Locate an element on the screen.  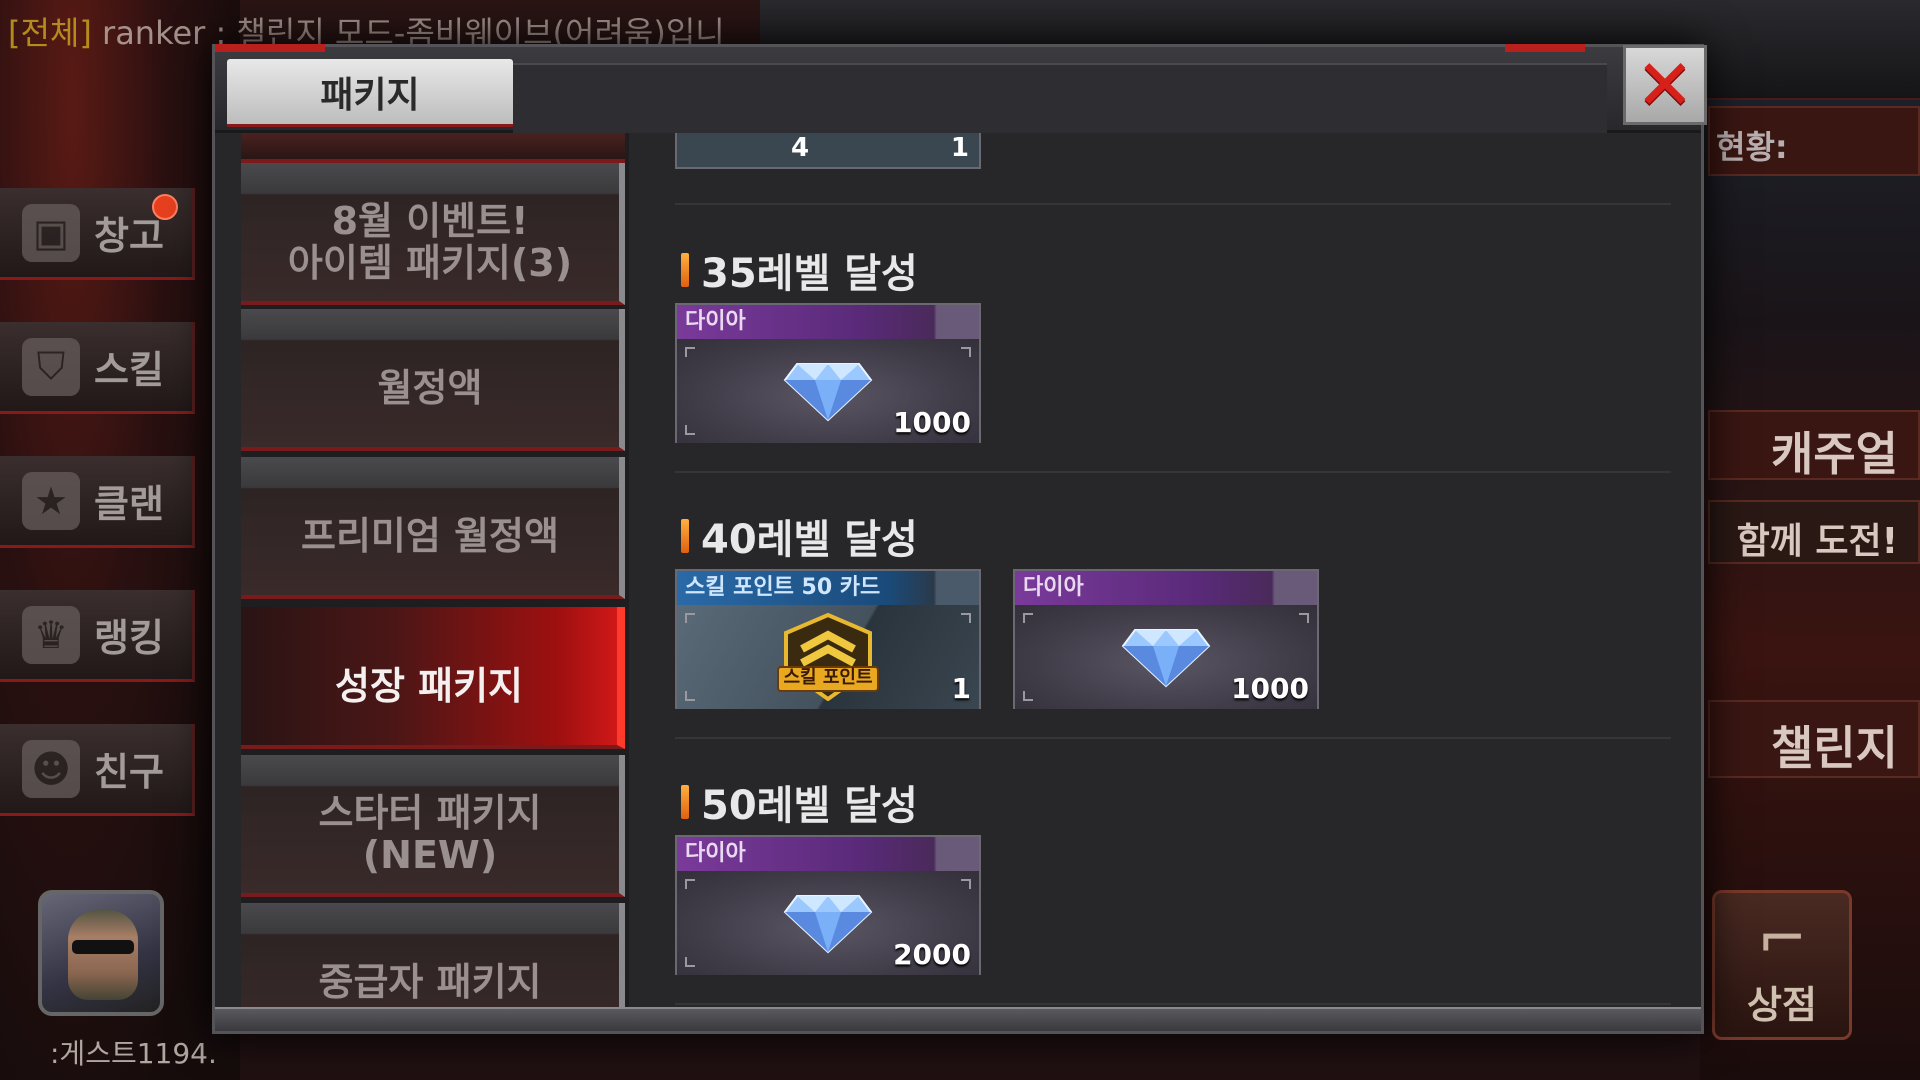
player-name: :게스트1194. is located at coordinates (133, 1053).